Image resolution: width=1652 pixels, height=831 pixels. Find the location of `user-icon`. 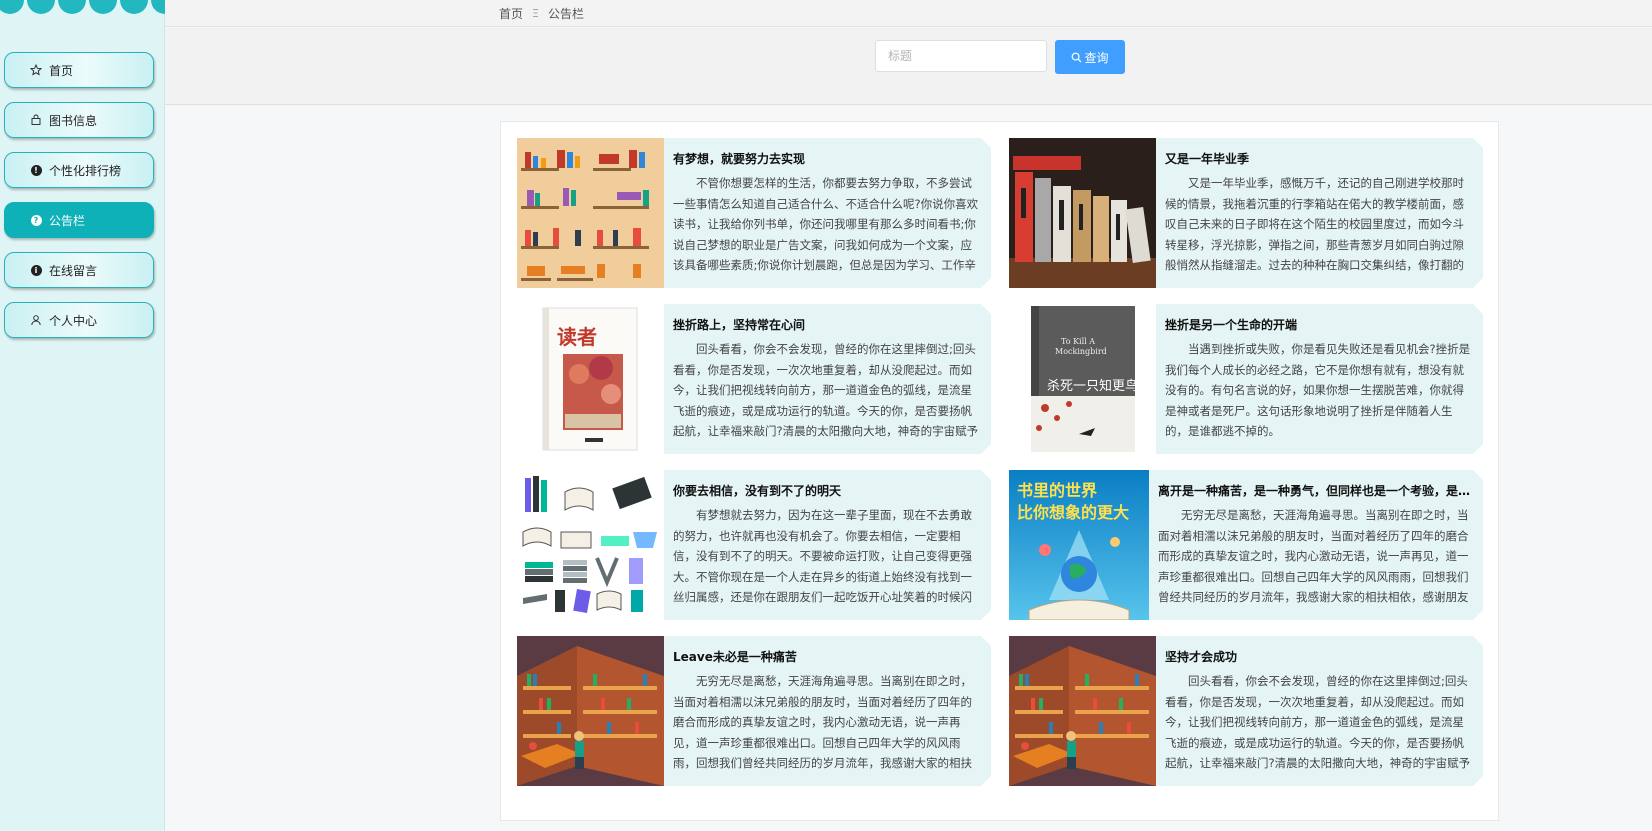

user-icon is located at coordinates (36, 320).